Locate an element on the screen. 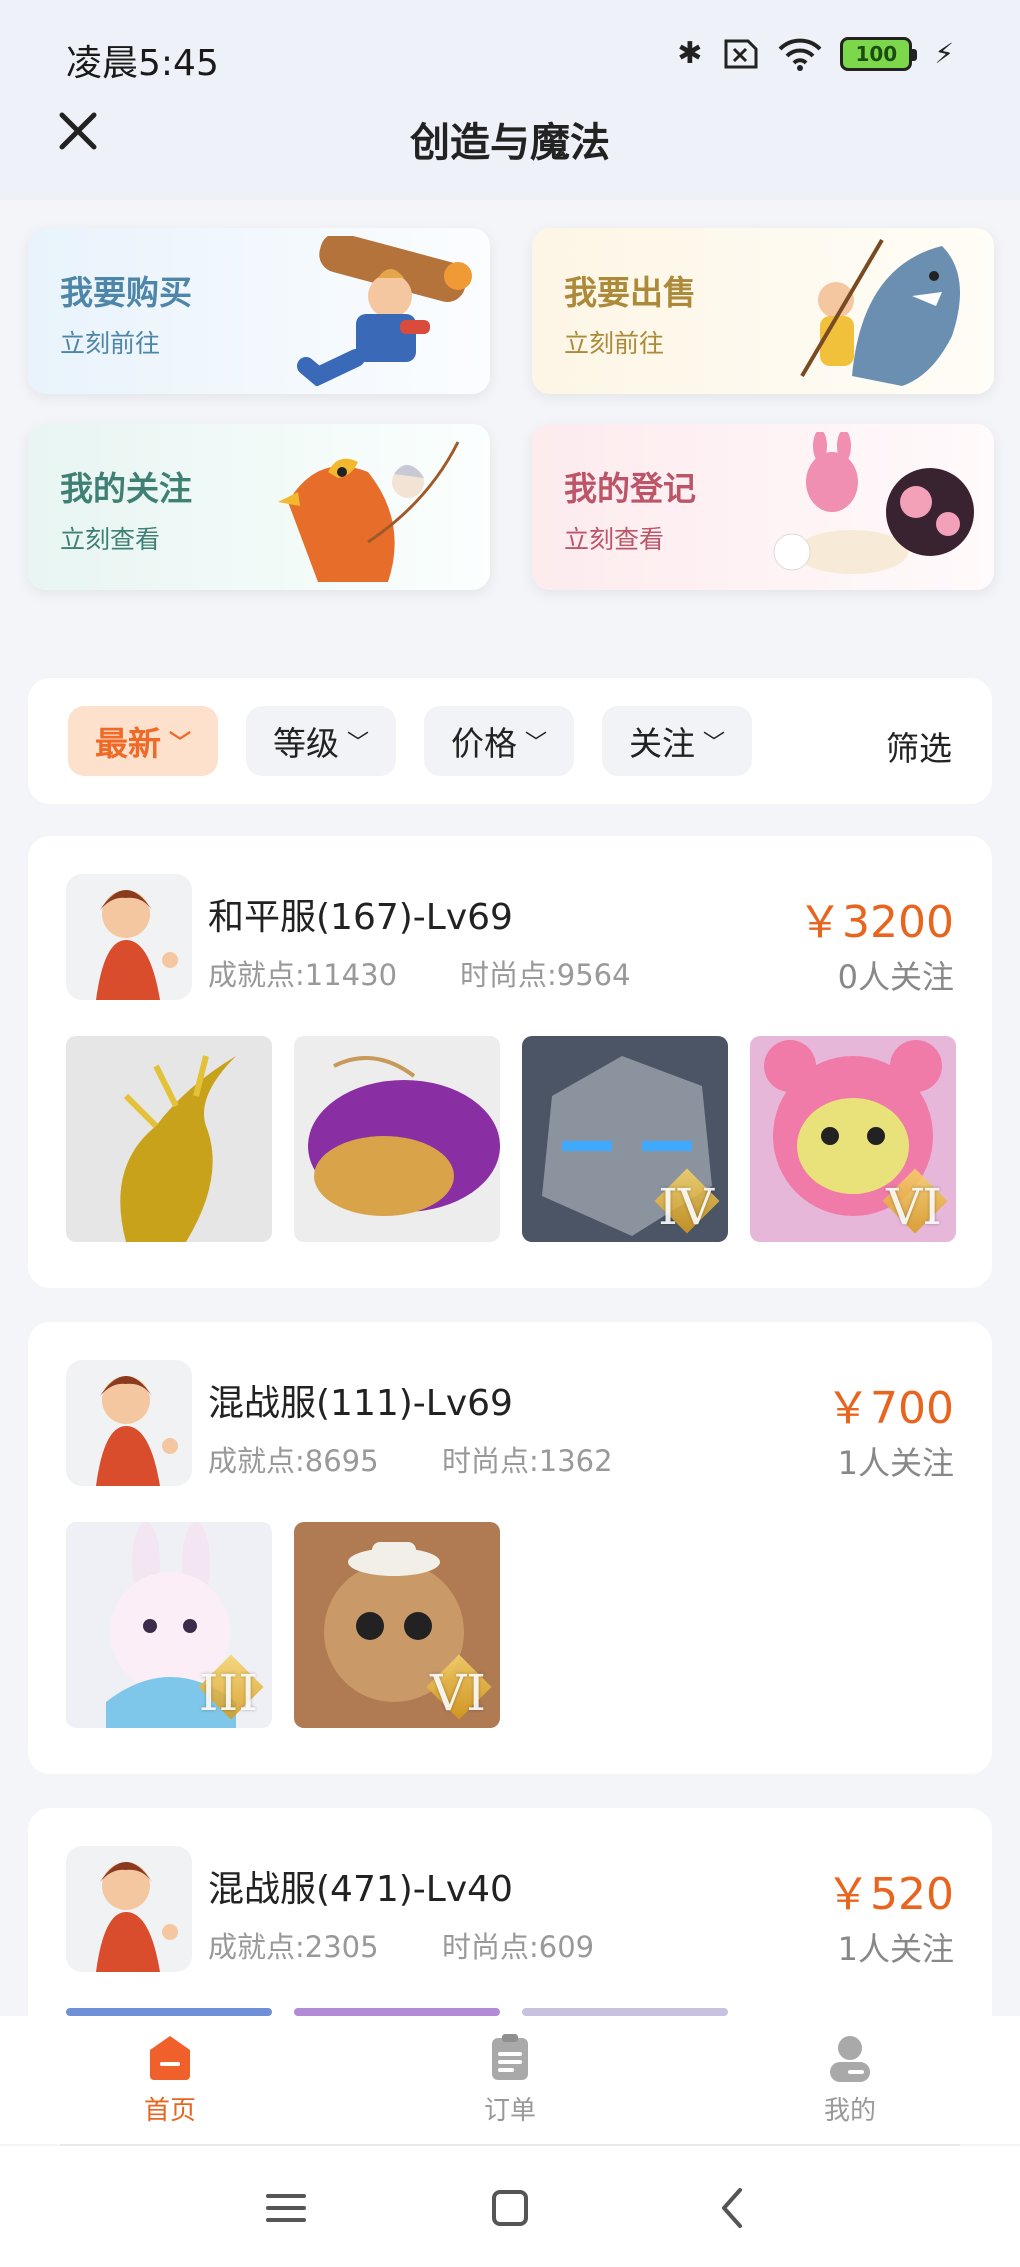 Image resolution: width=1020 pixels, height=2267 pixels. sort-level-chip: 等级 ﹀ is located at coordinates (321, 741).